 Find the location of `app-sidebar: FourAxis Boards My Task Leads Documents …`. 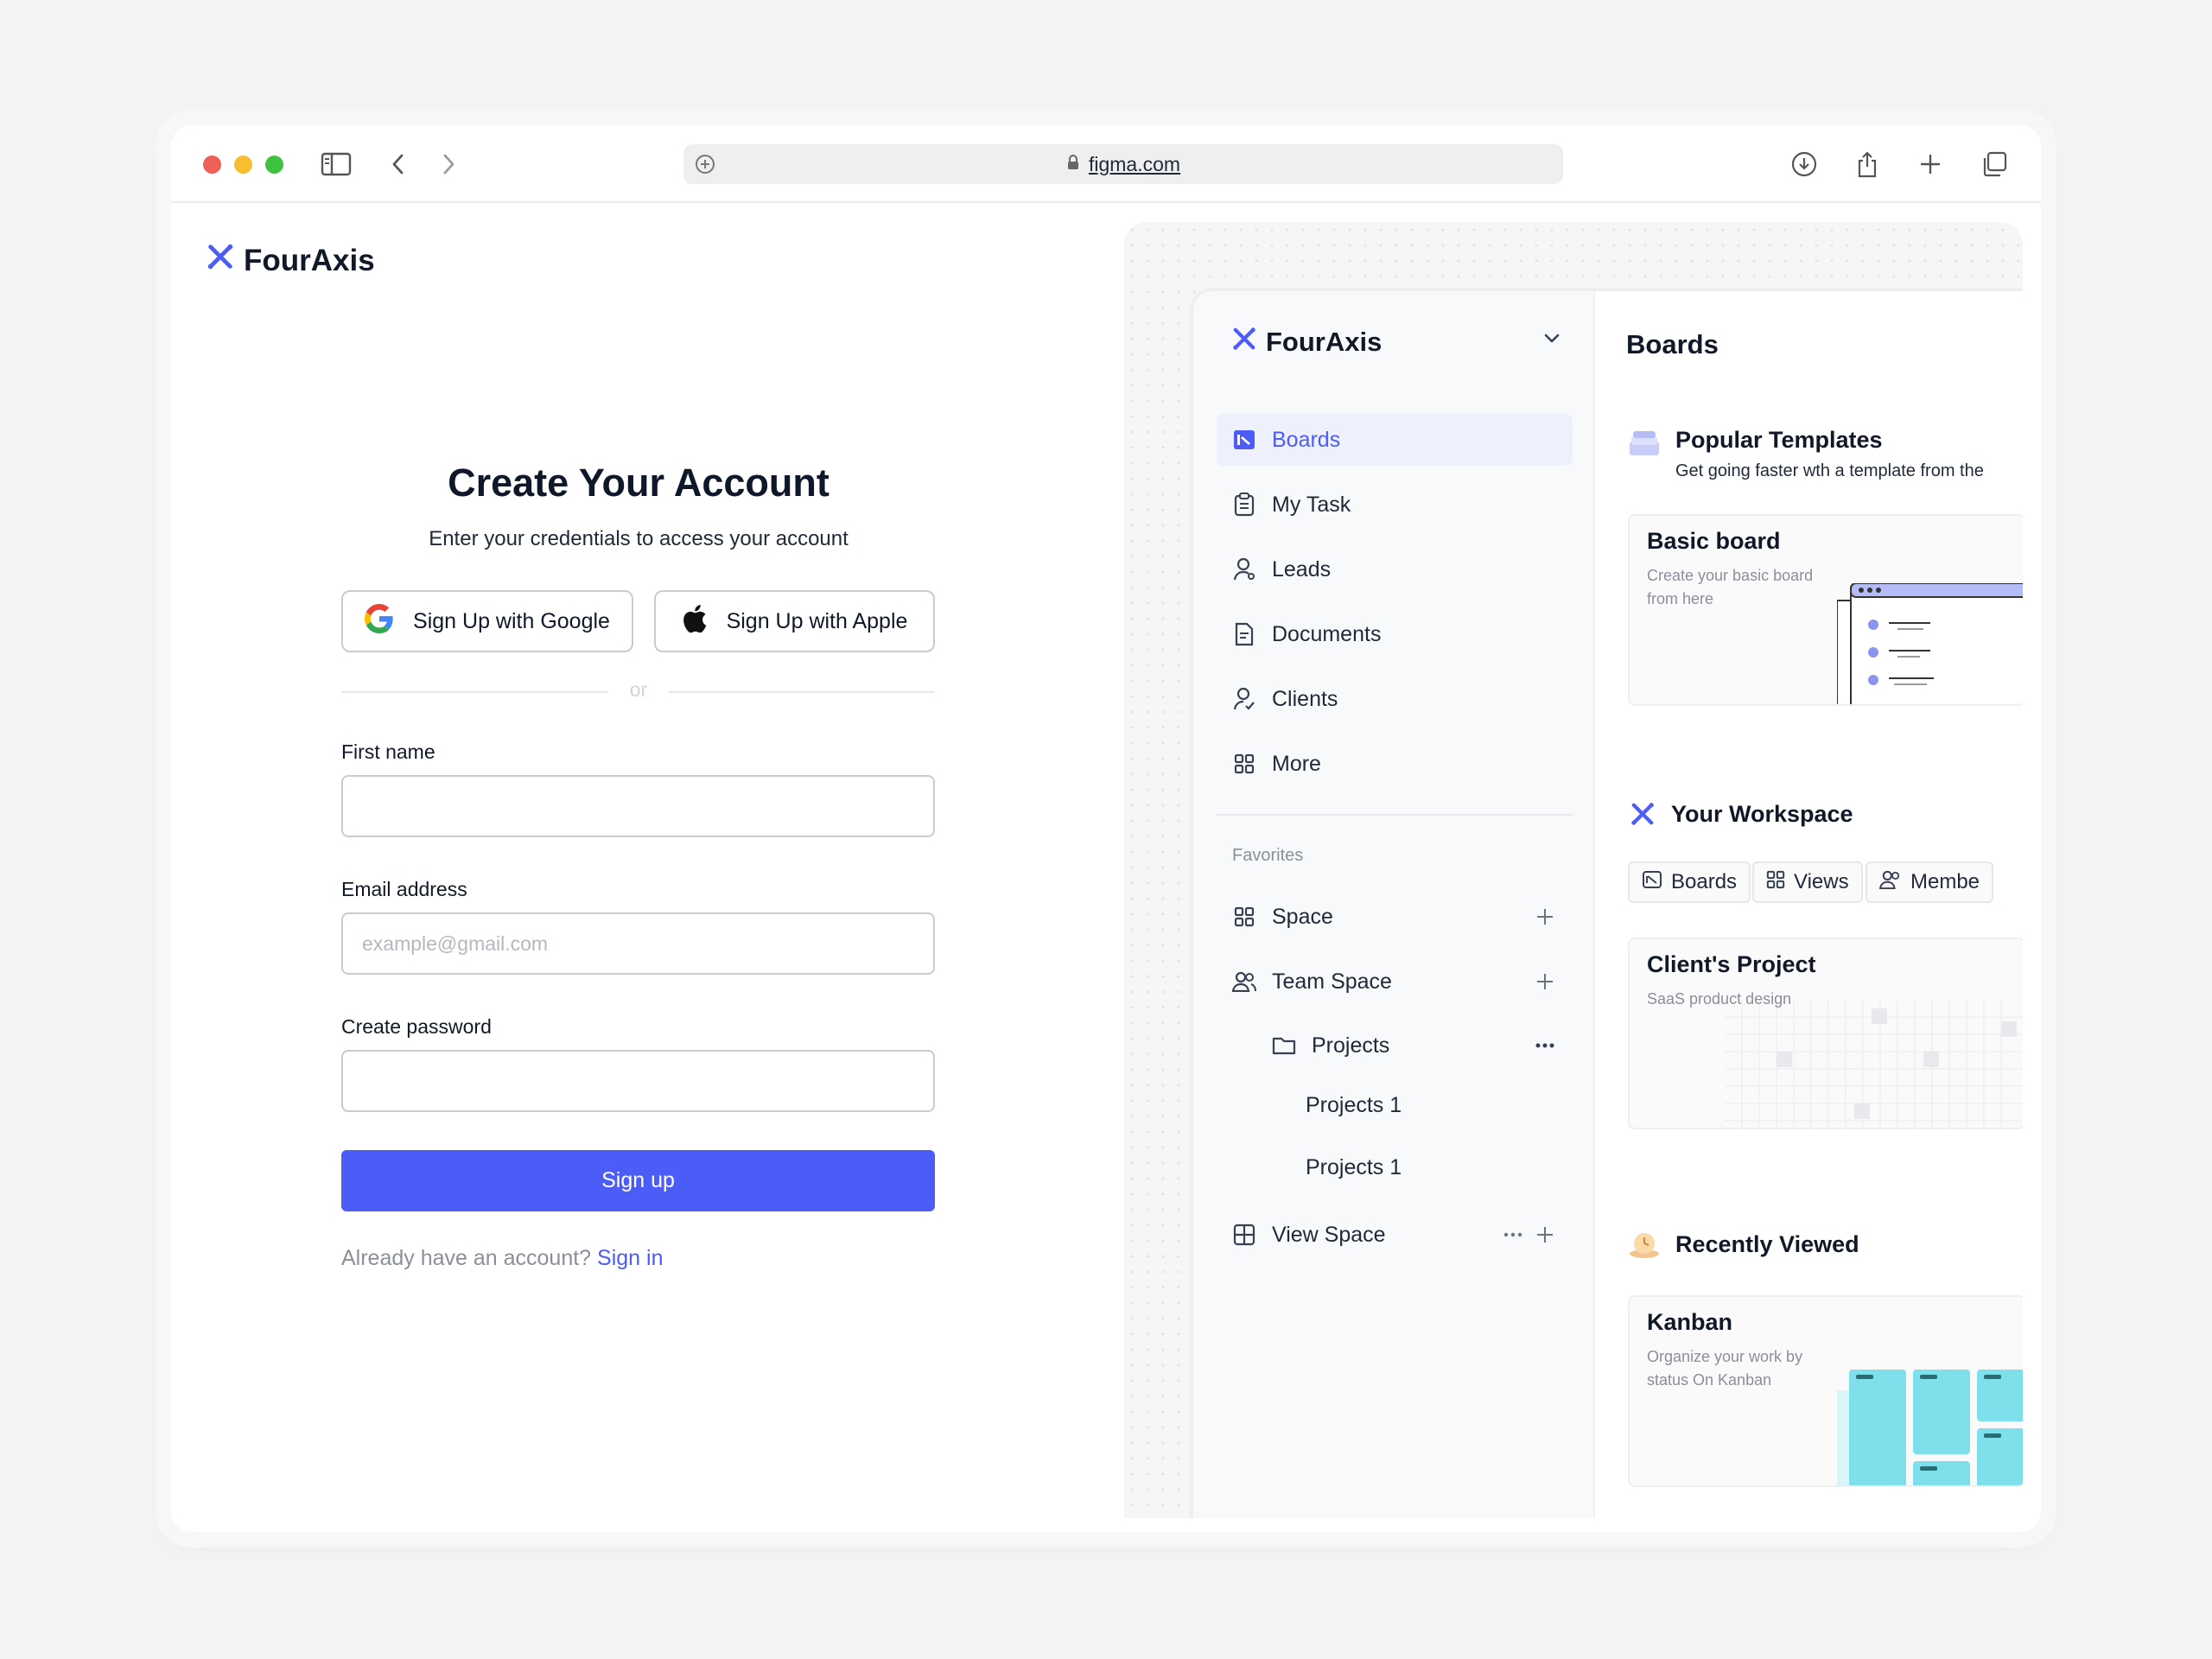

app-sidebar: FourAxis Boards My Task Leads Documents … is located at coordinates (1394, 905).